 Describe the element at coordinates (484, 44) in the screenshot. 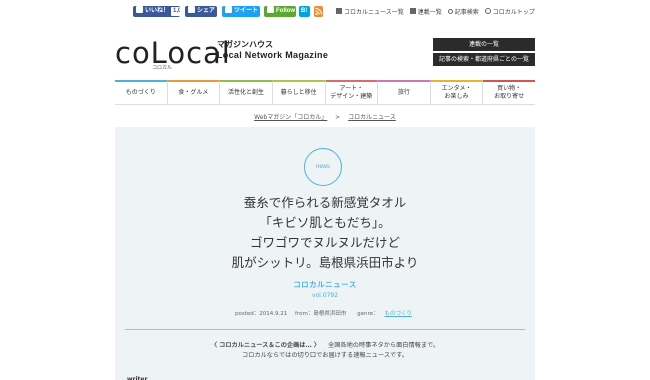

I see `series-list-button: 連載の一覧` at that location.